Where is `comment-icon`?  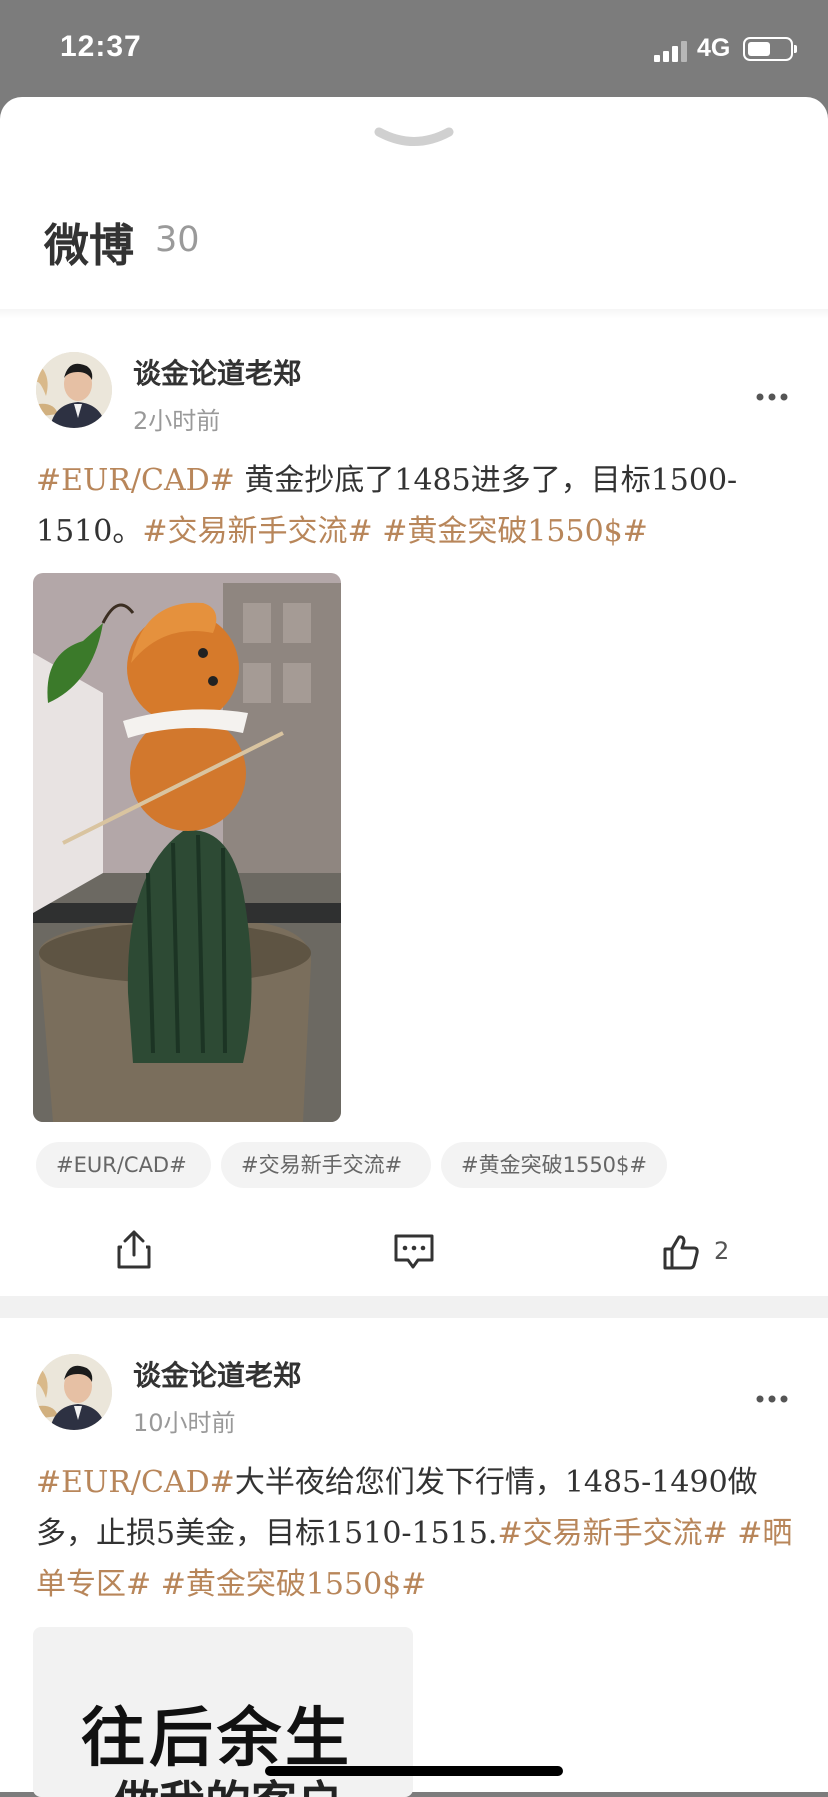 comment-icon is located at coordinates (414, 1252).